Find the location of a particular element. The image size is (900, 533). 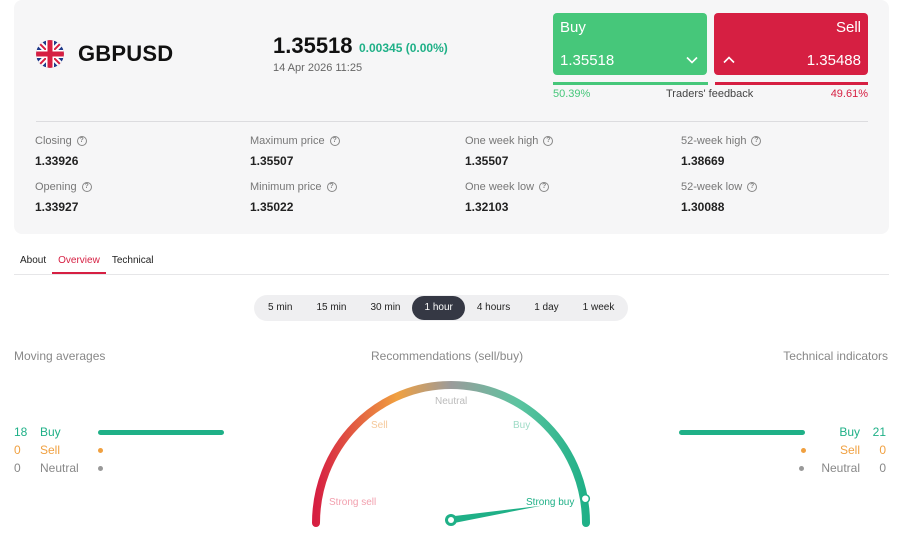

ti-sell-count: 0 is located at coordinates (882, 450).